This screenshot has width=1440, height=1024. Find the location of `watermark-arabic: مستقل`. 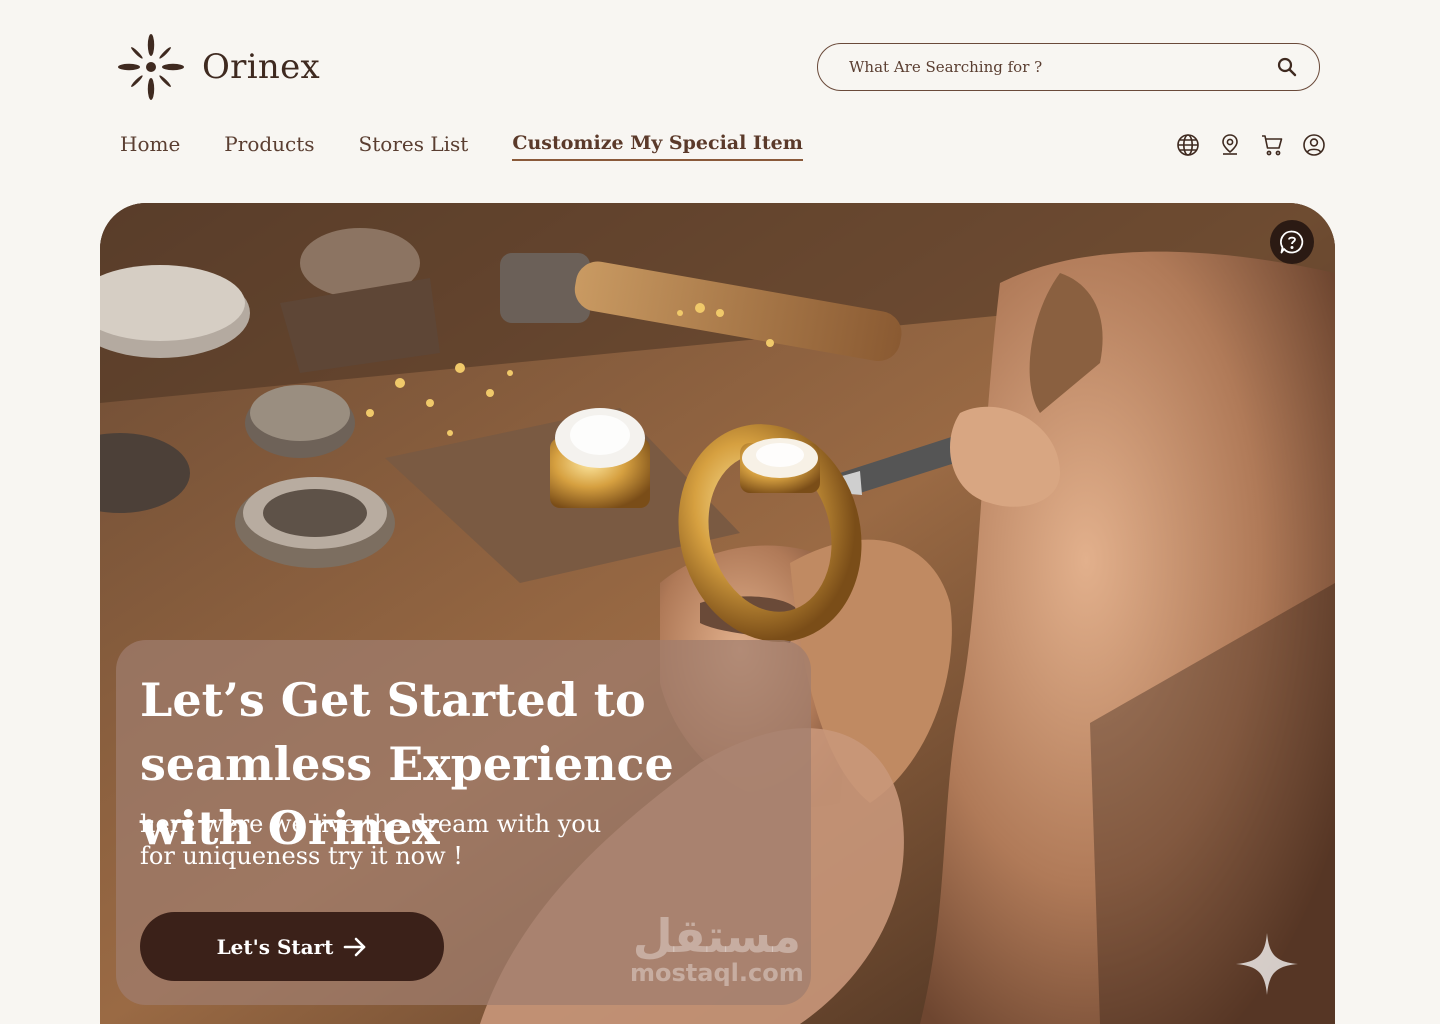

watermark-arabic: مستقل is located at coordinates (716, 936).